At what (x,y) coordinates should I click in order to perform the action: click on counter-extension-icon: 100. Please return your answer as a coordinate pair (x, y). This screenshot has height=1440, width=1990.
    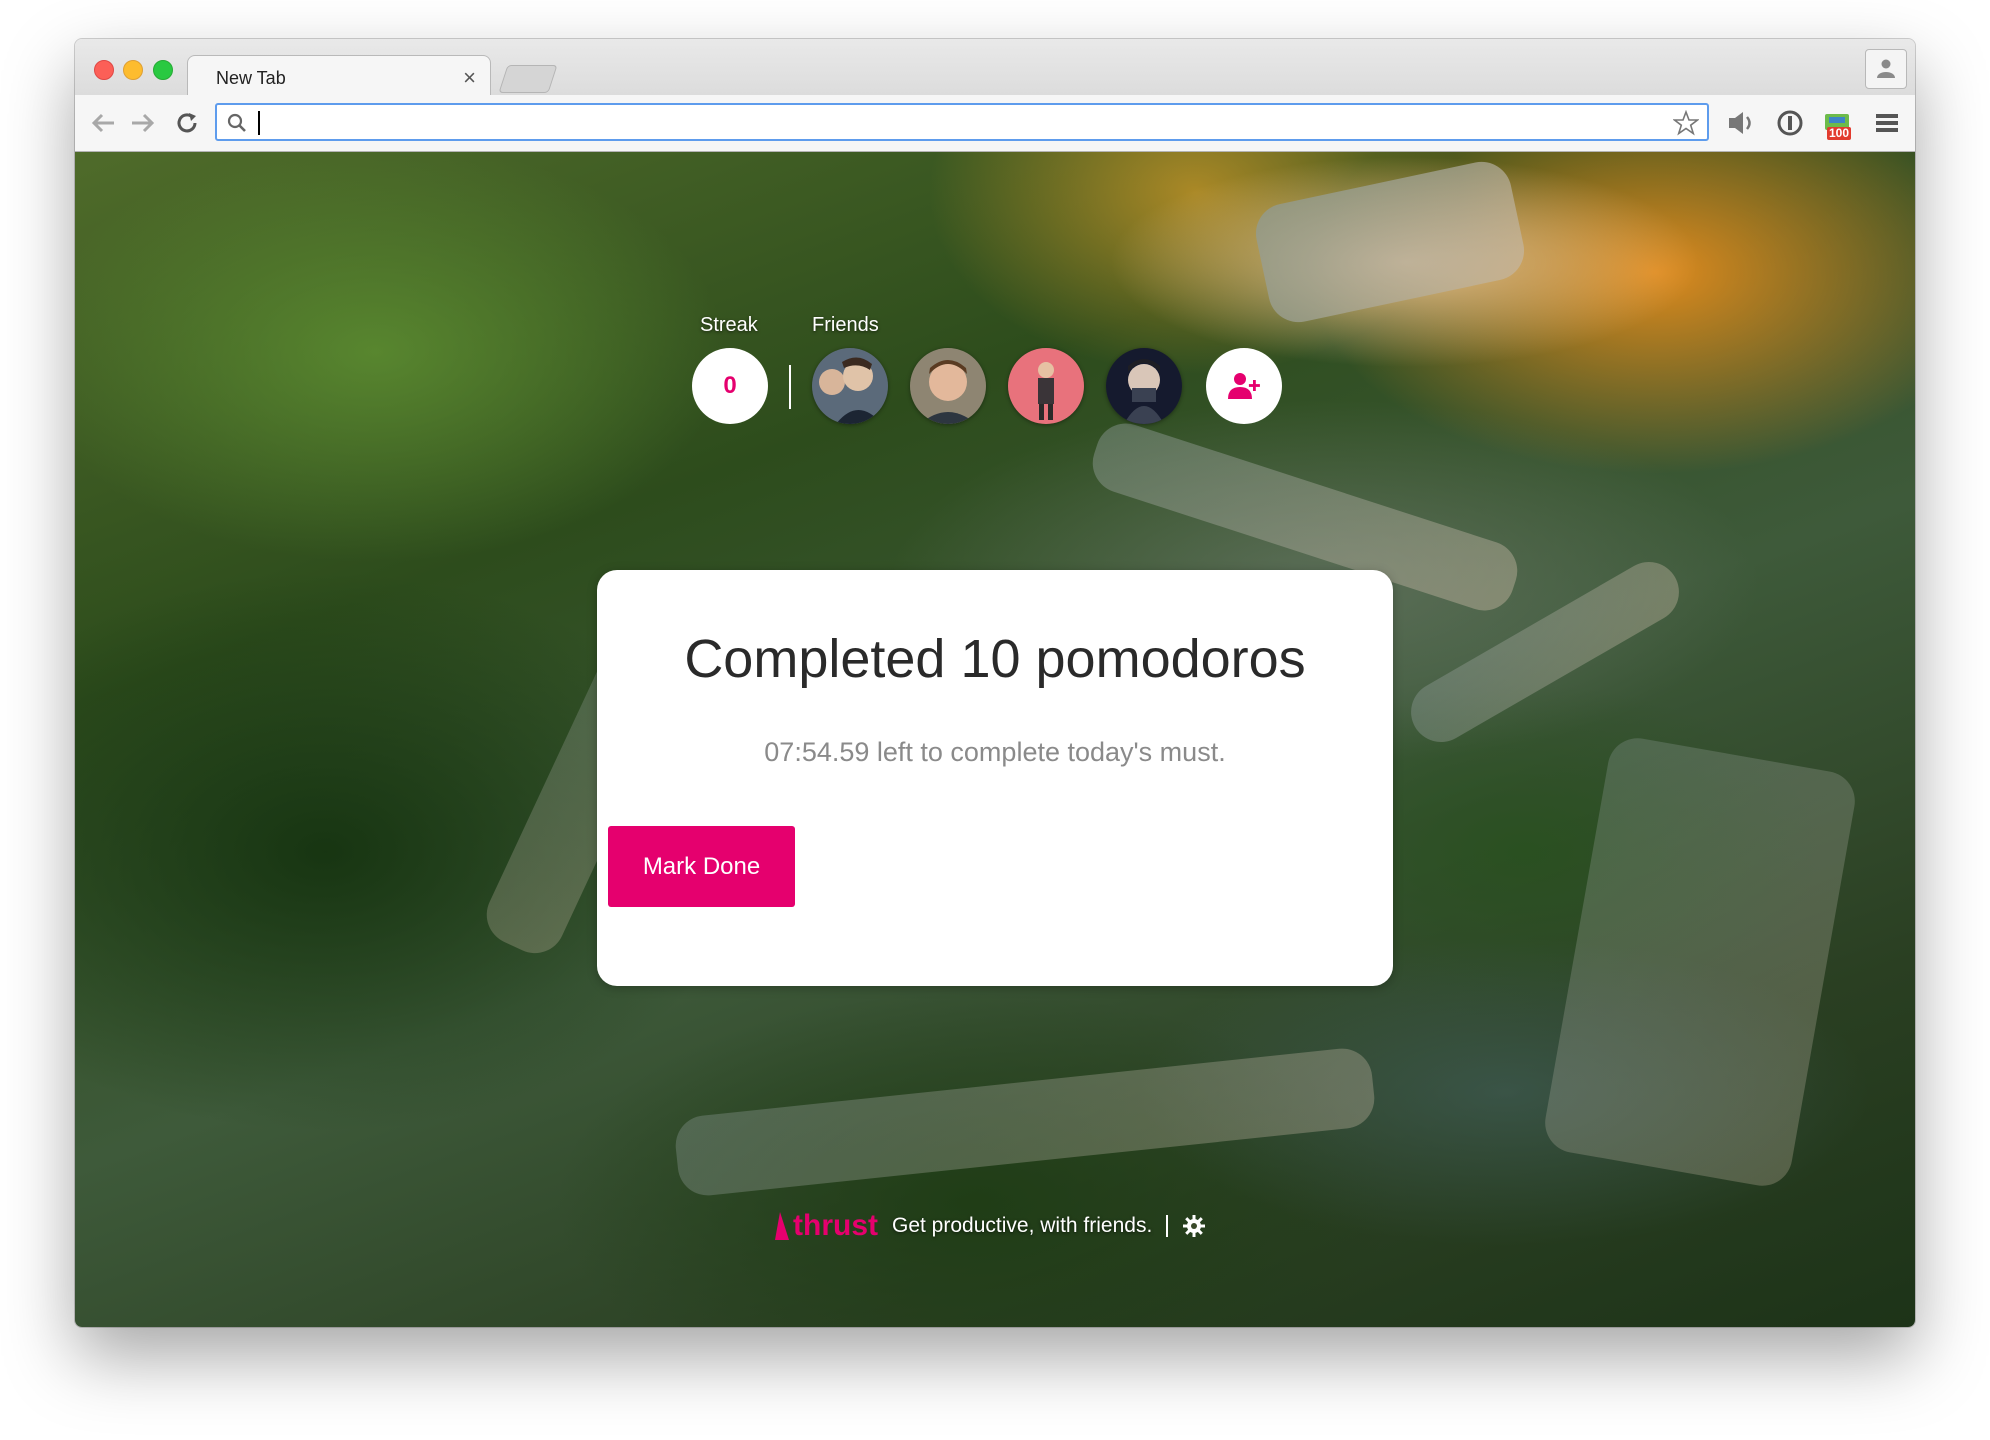
    Looking at the image, I should click on (1837, 123).